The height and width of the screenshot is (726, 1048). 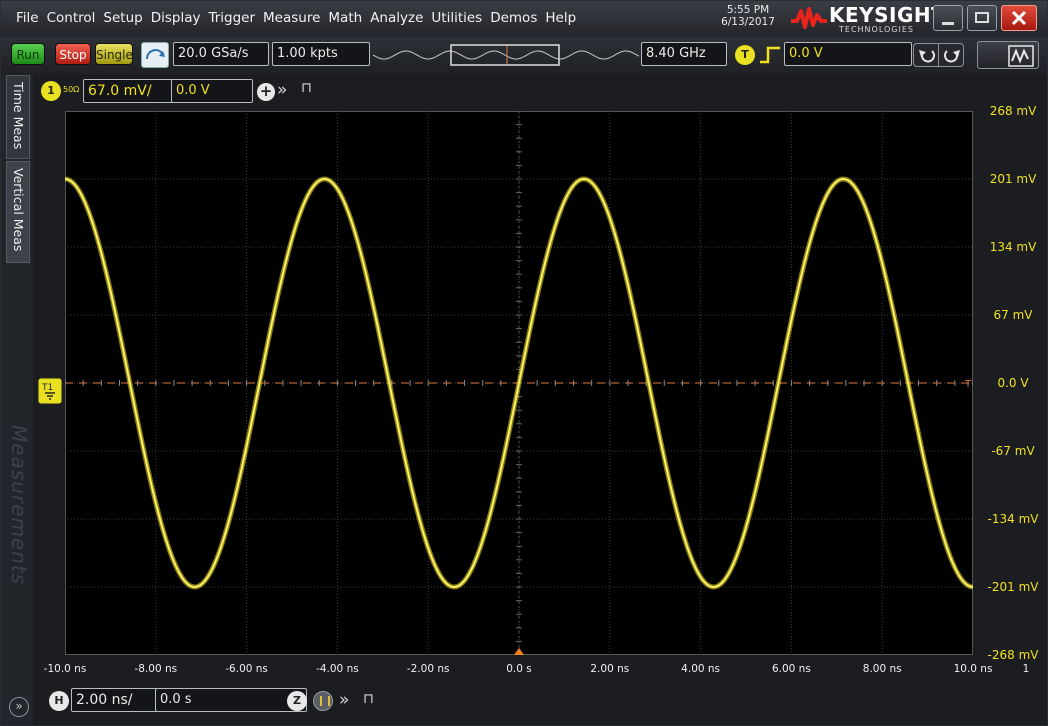 What do you see at coordinates (231, 18) in the screenshot?
I see `menu-trigger: Trigger` at bounding box center [231, 18].